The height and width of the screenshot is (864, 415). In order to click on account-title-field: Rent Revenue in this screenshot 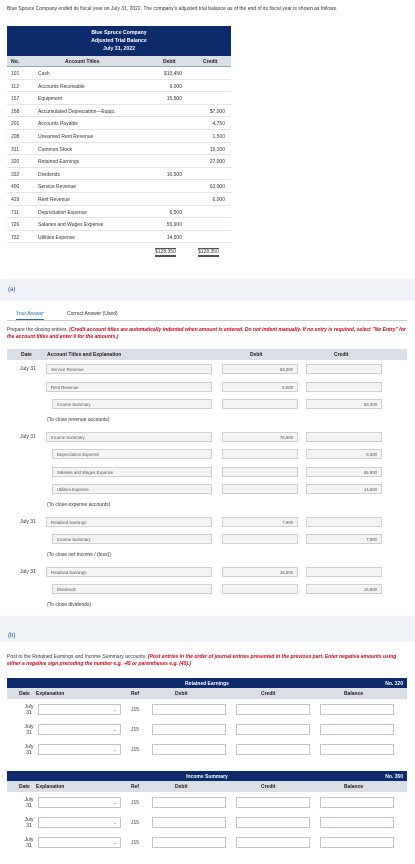, I will do `click(129, 386)`.